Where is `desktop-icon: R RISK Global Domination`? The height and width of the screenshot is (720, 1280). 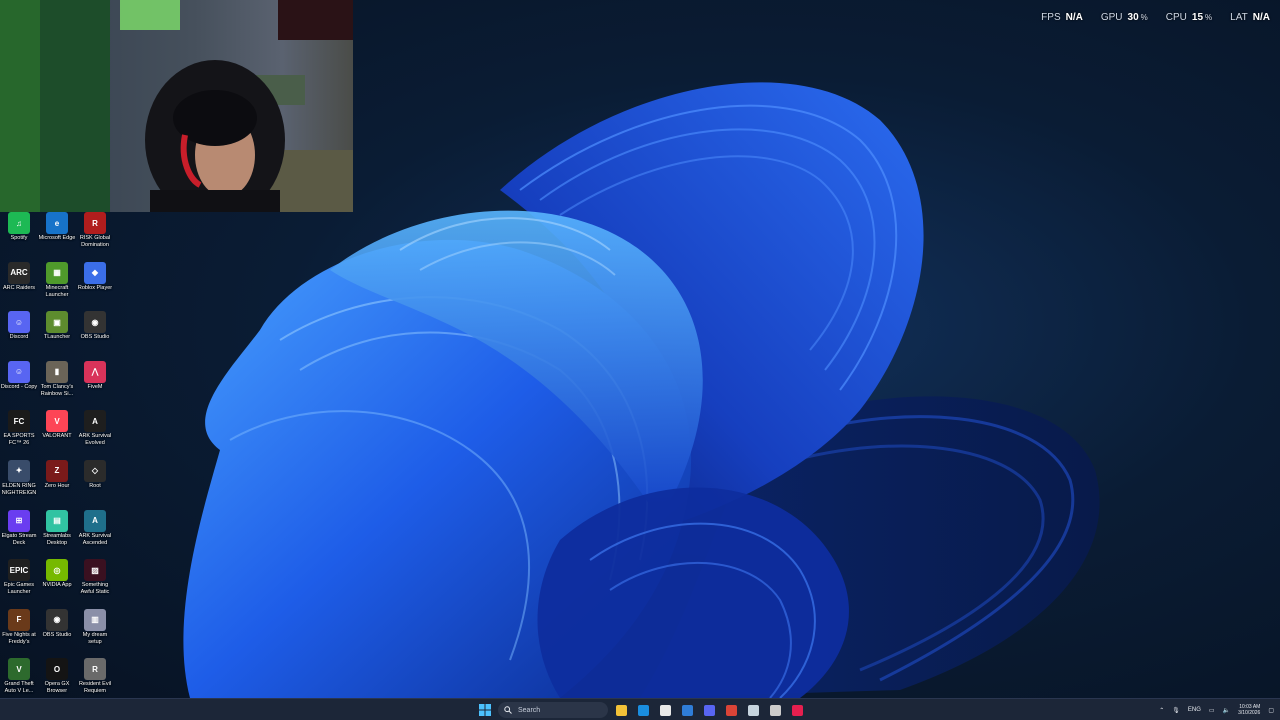
desktop-icon: R RISK Global Domination is located at coordinates (95, 235).